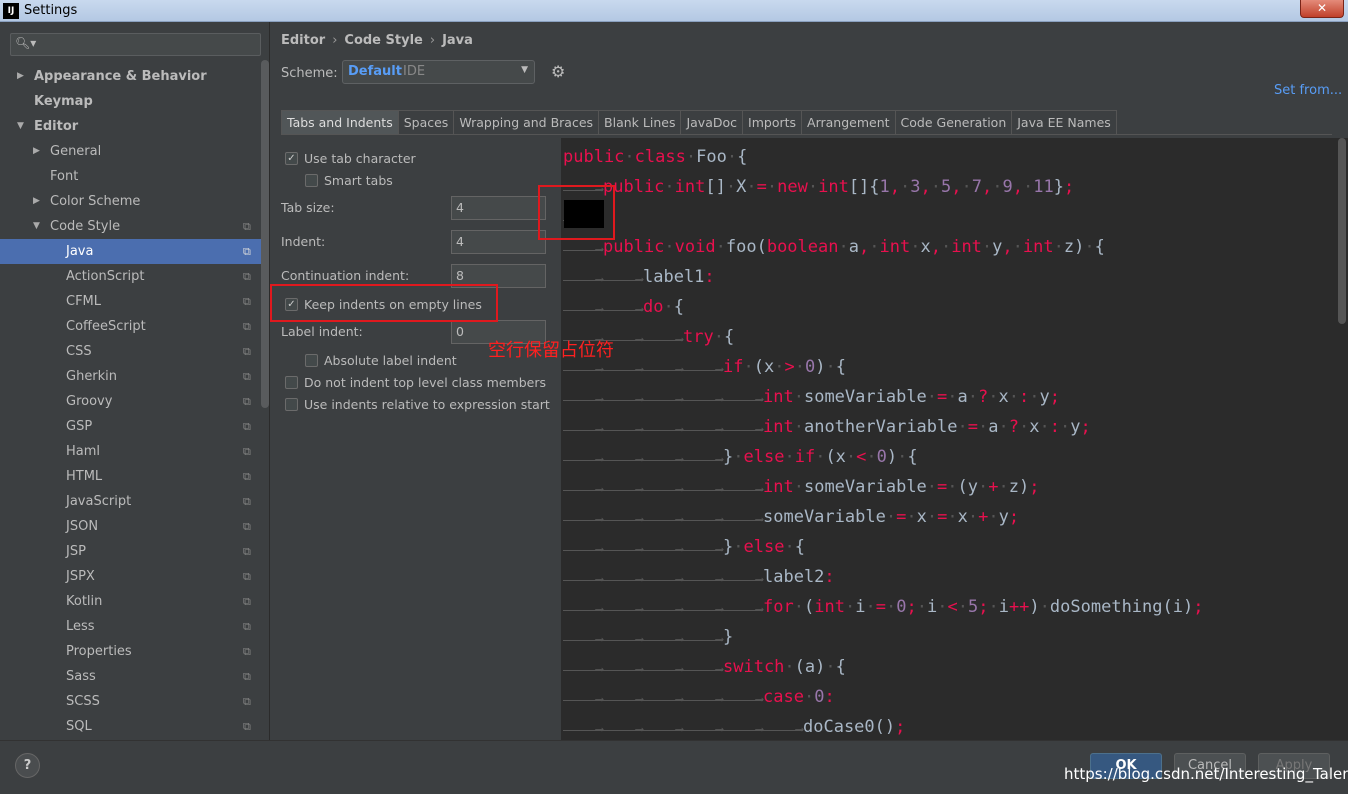 Image resolution: width=1348 pixels, height=794 pixels. I want to click on sidebar-item-appearance-behavior: ▶ Appearance & Behavior, so click(131, 76).